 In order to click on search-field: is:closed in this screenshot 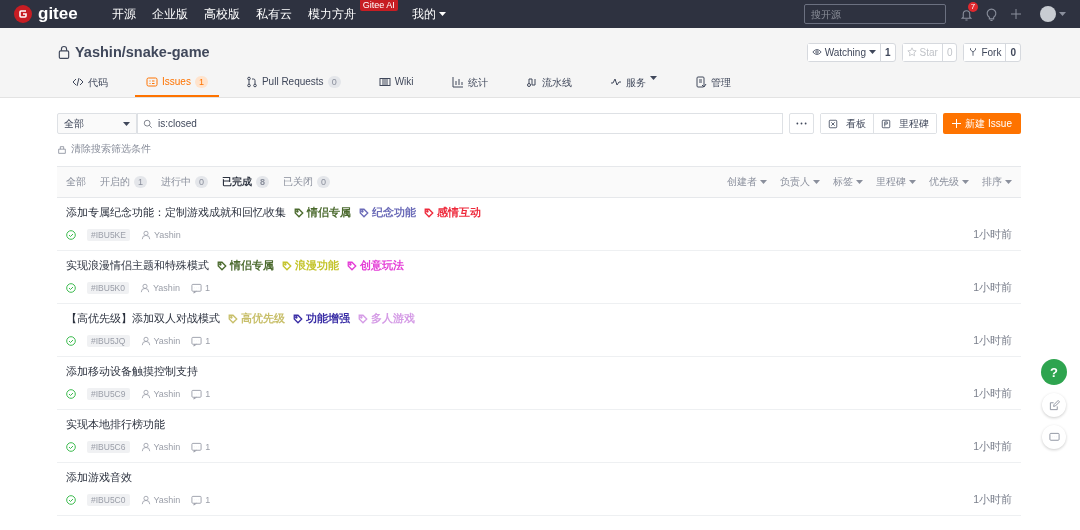, I will do `click(460, 123)`.